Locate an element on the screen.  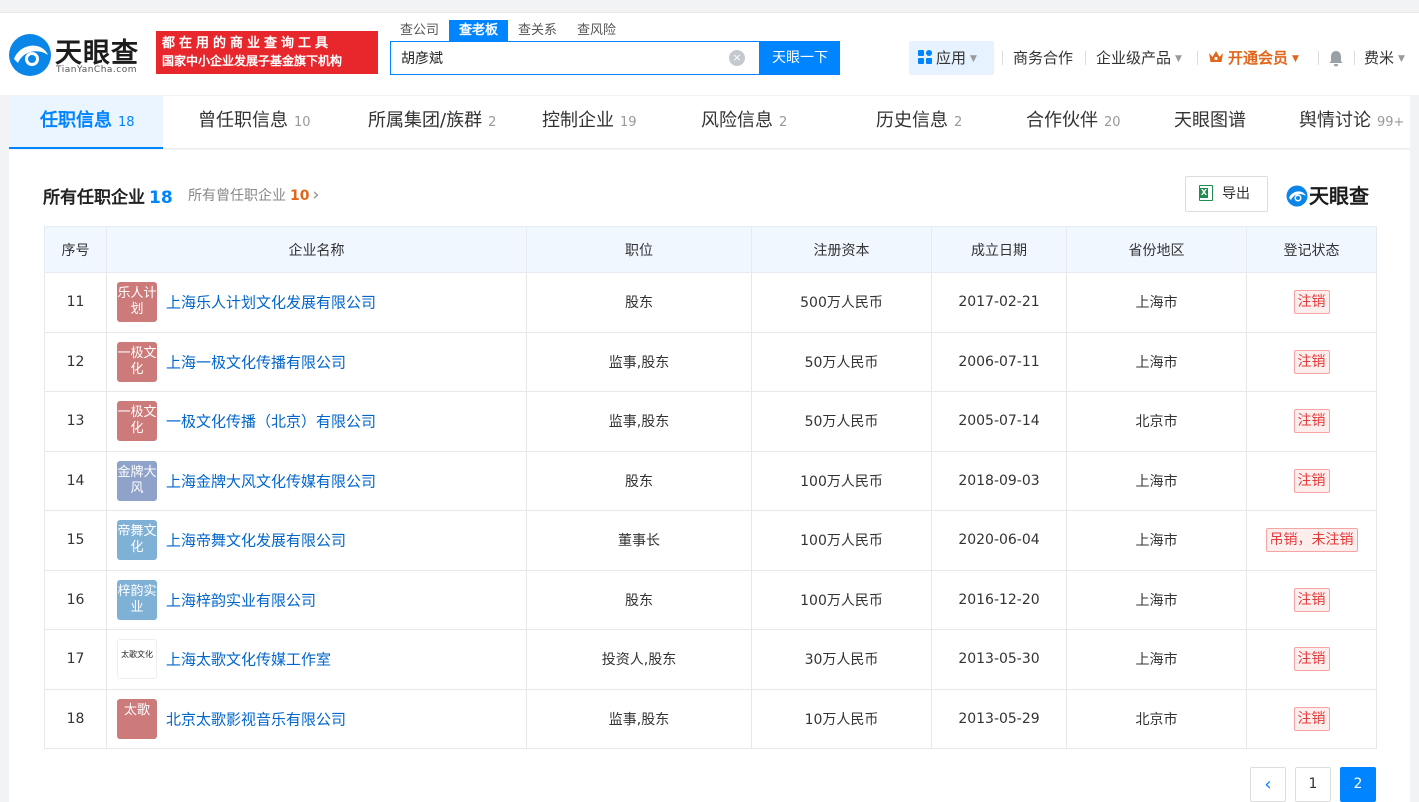
company-name-link: 上海一极文化传播有限公司 is located at coordinates (256, 362).